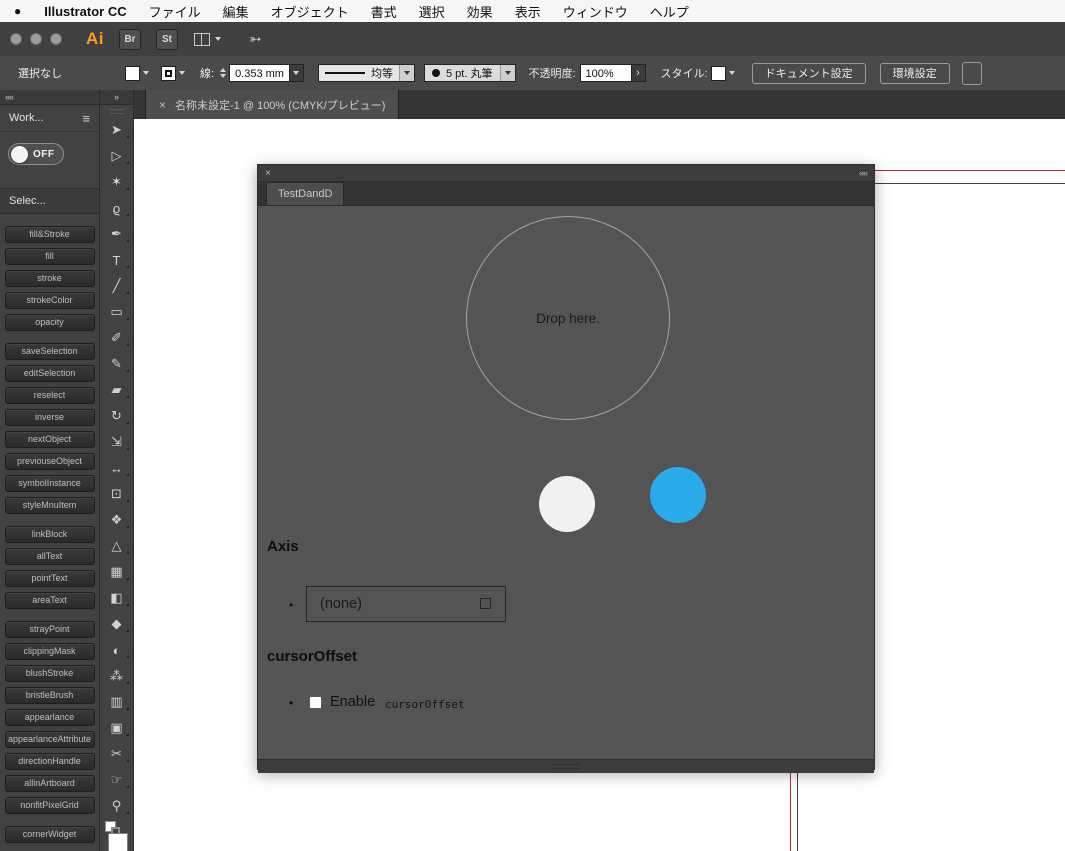 This screenshot has width=1065, height=851. What do you see at coordinates (173, 73) in the screenshot?
I see `stroke-color-dropdown` at bounding box center [173, 73].